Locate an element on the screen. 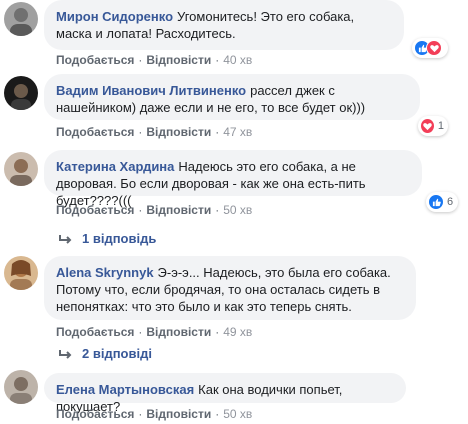 The width and height of the screenshot is (468, 424). comment-meta: Подобається · Відповісти · 49 хв is located at coordinates (154, 332).